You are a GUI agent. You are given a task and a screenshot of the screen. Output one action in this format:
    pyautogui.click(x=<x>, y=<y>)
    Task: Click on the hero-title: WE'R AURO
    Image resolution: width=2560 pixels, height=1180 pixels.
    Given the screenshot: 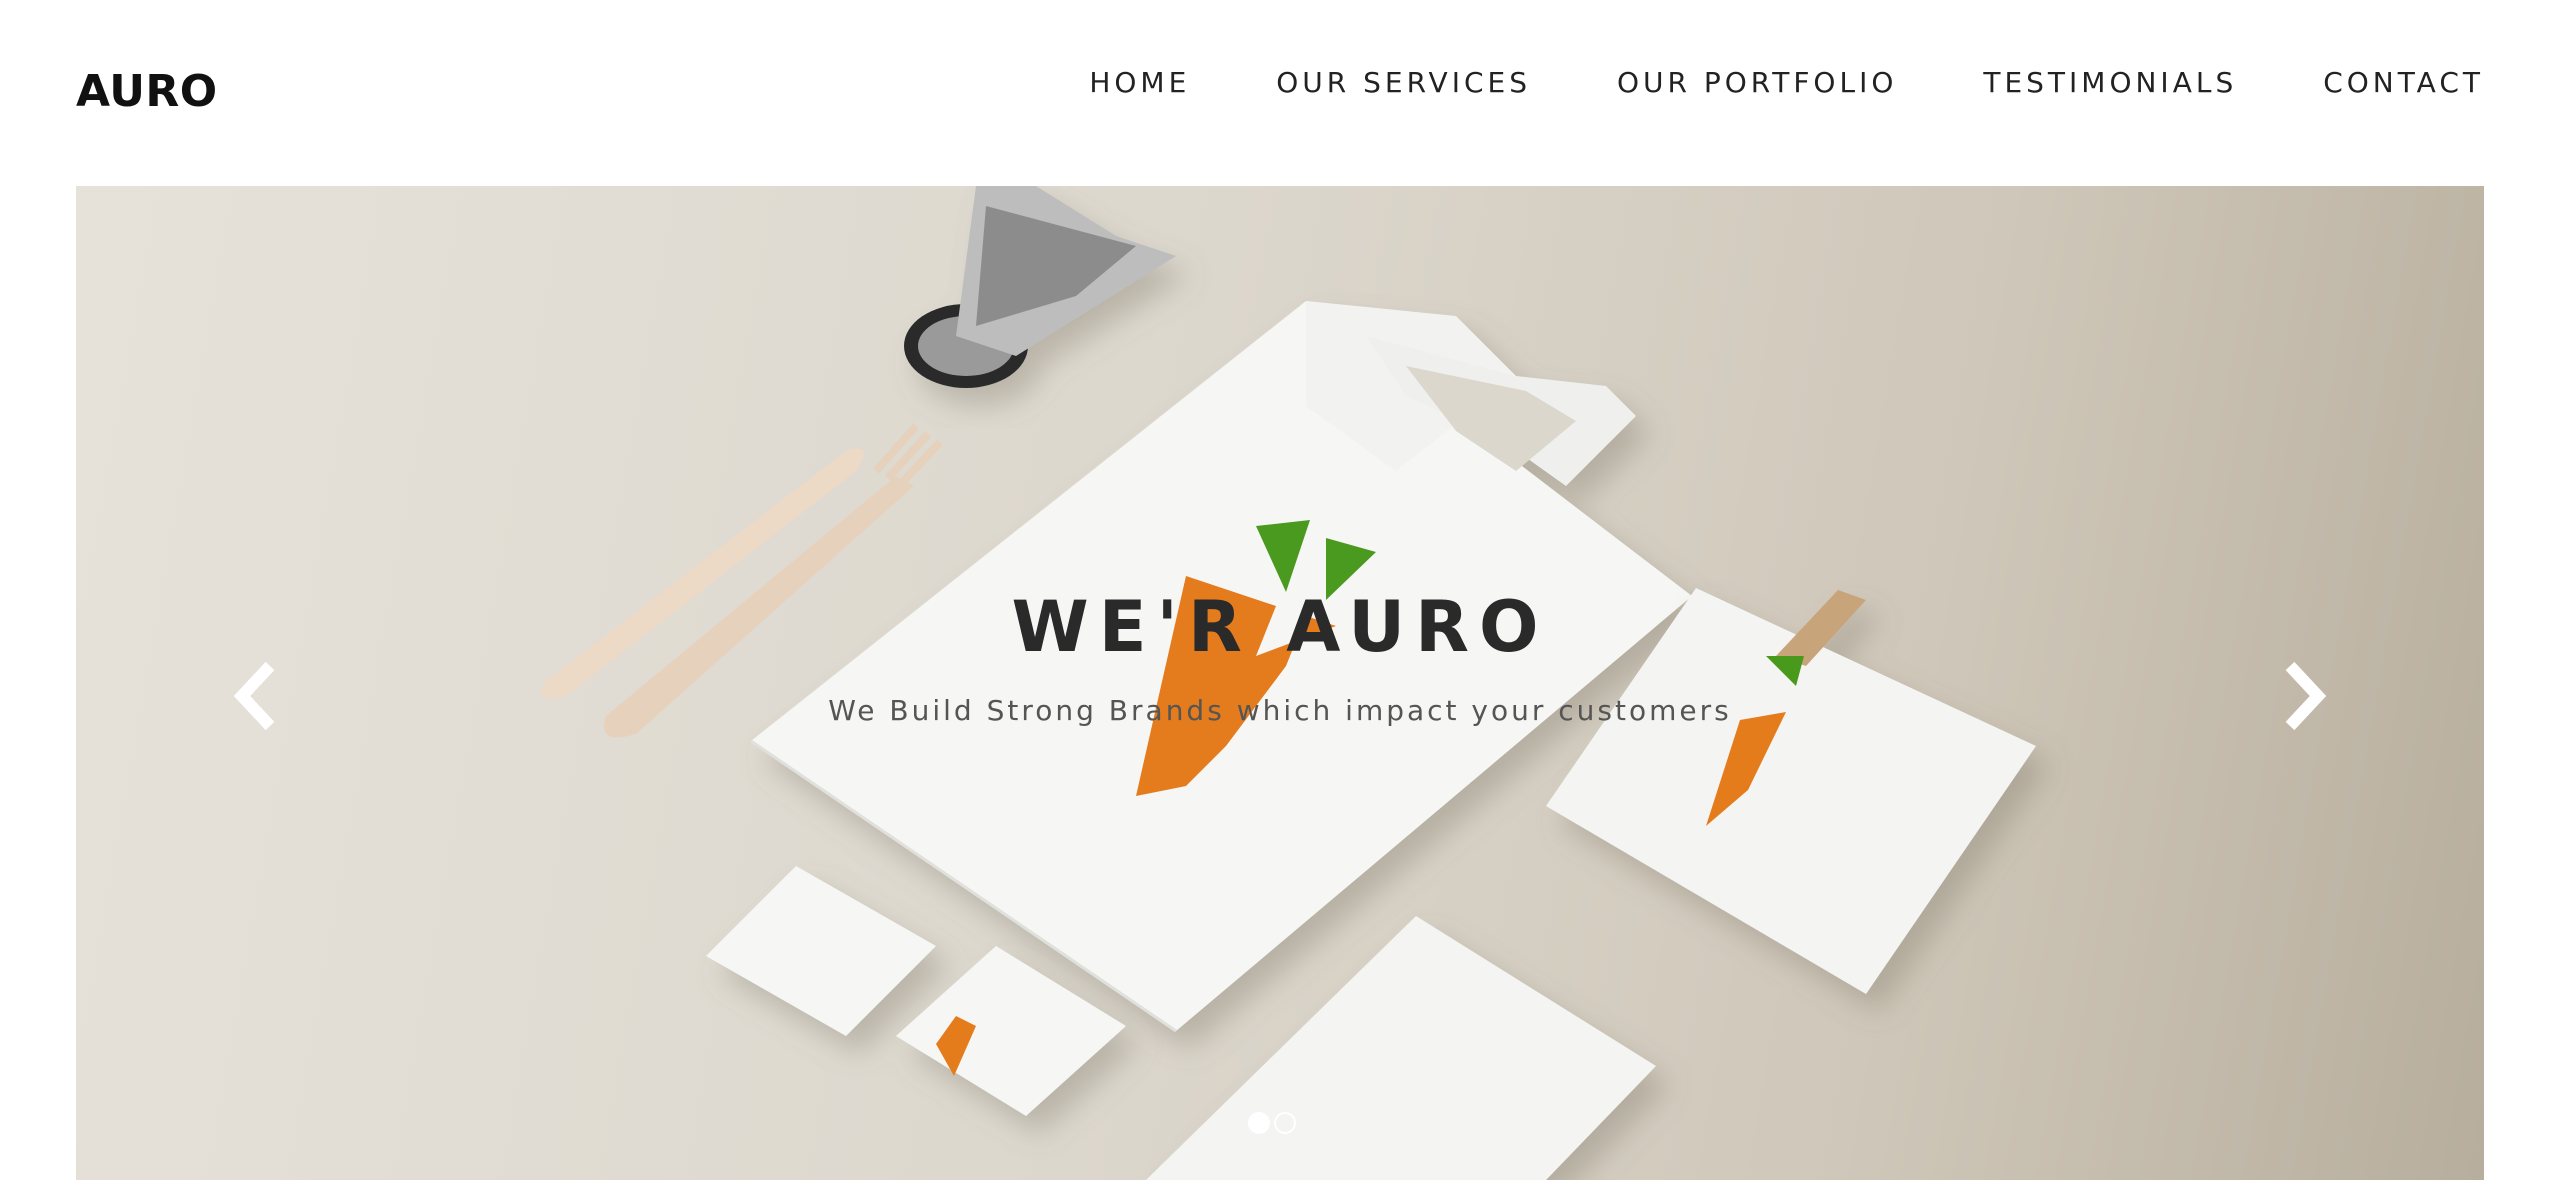 What is the action you would take?
    pyautogui.click(x=1280, y=627)
    